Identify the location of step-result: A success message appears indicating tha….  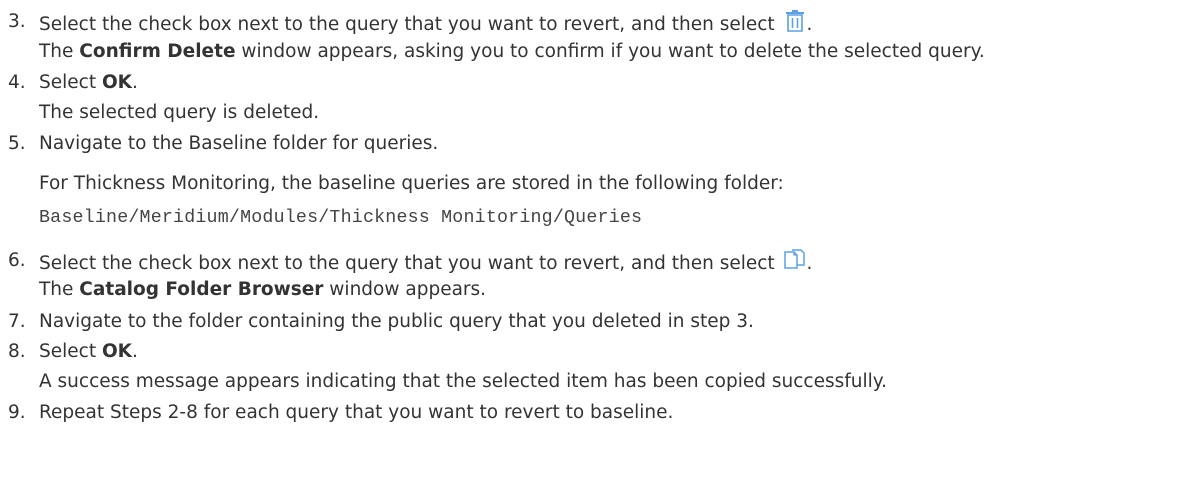
(463, 381).